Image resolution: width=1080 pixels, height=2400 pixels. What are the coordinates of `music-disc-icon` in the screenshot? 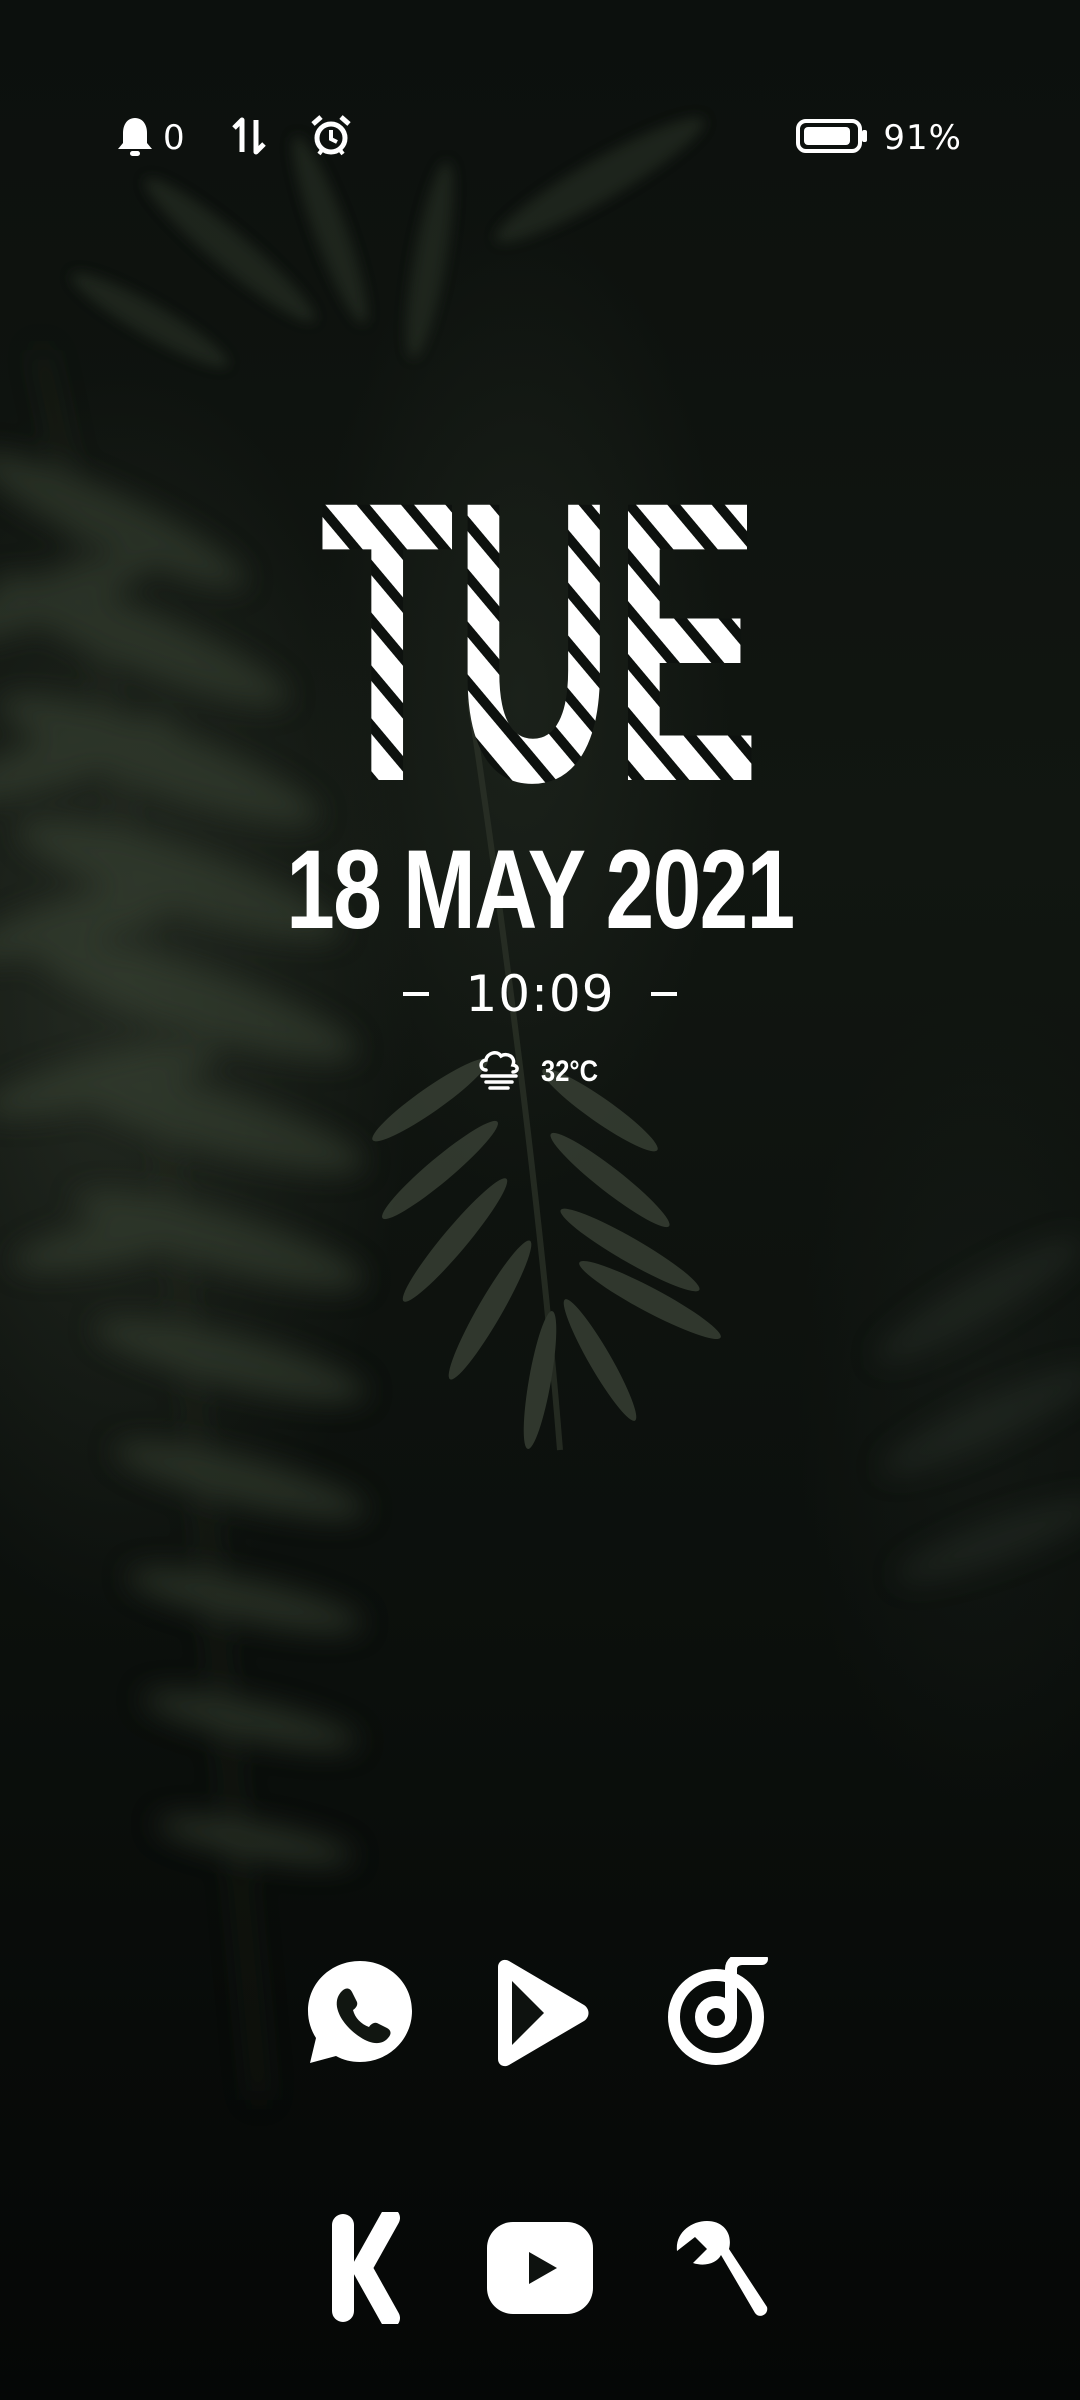 It's located at (720, 2013).